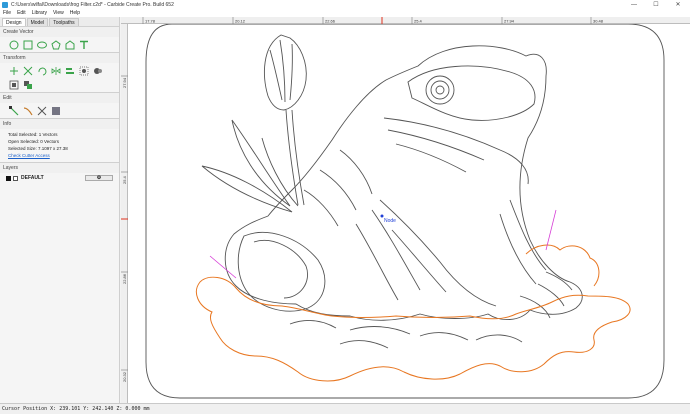 Image resolution: width=690 pixels, height=414 pixels. I want to click on ruler-tick-label: 22.66, so click(330, 21).